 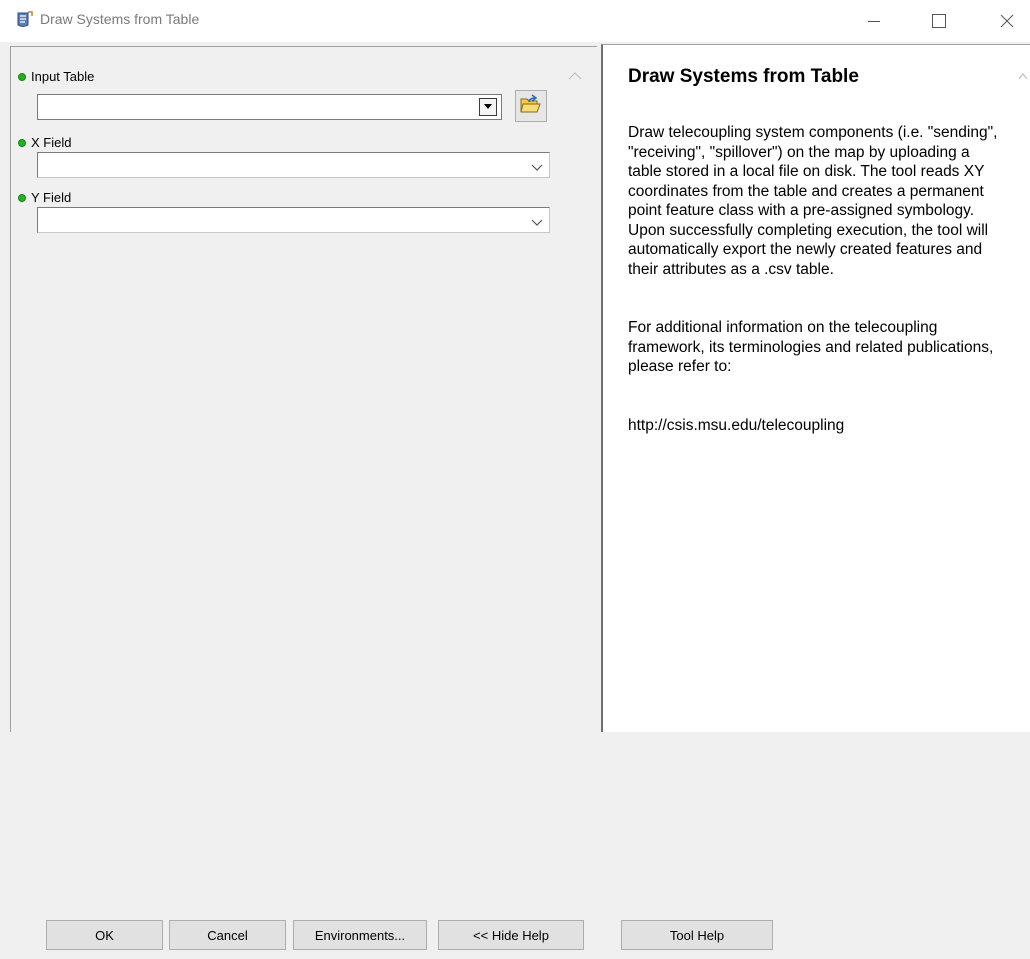 I want to click on maximize-button, so click(x=939, y=21).